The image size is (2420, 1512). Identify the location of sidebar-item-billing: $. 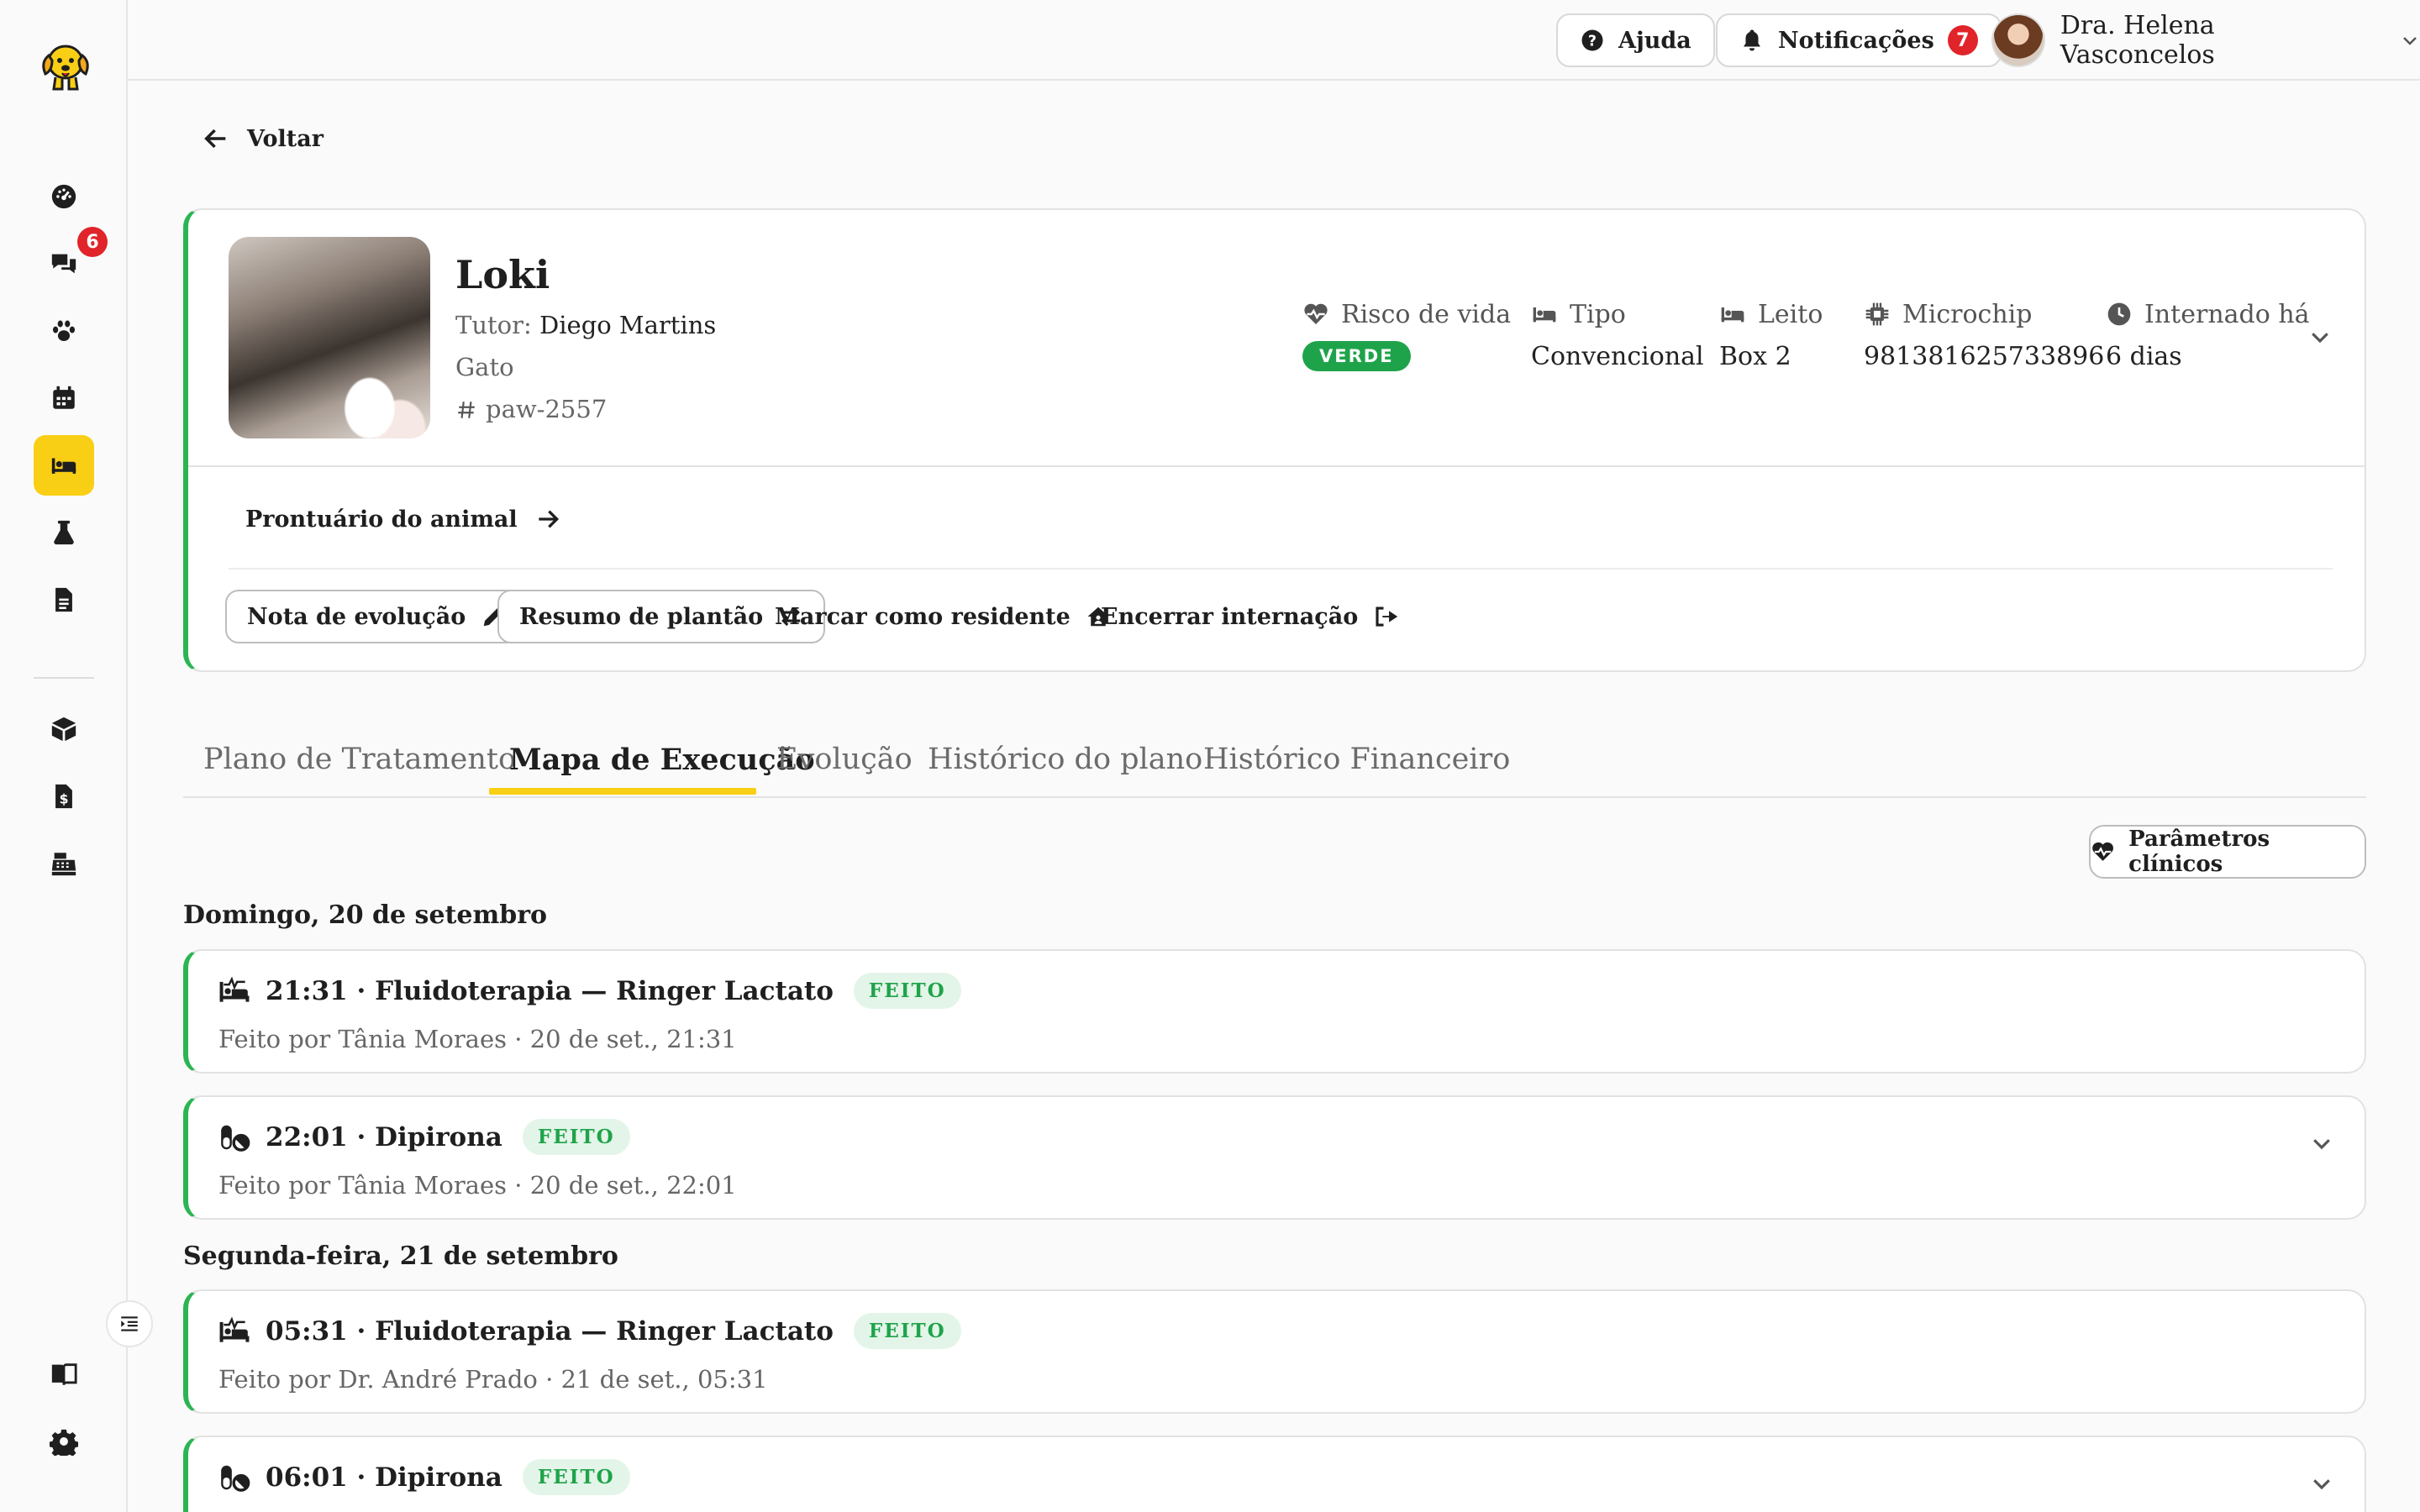
(64, 796).